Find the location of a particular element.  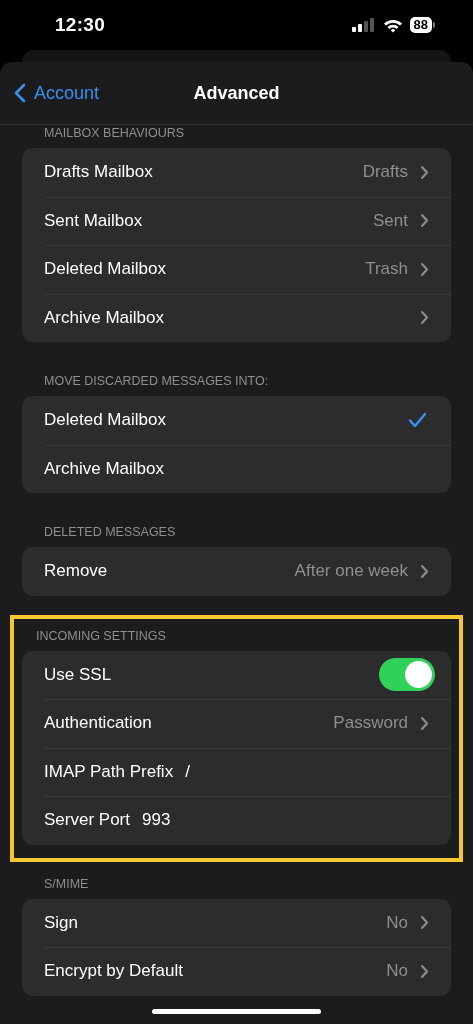

option-row: Deleted Mailbox is located at coordinates (236, 420).